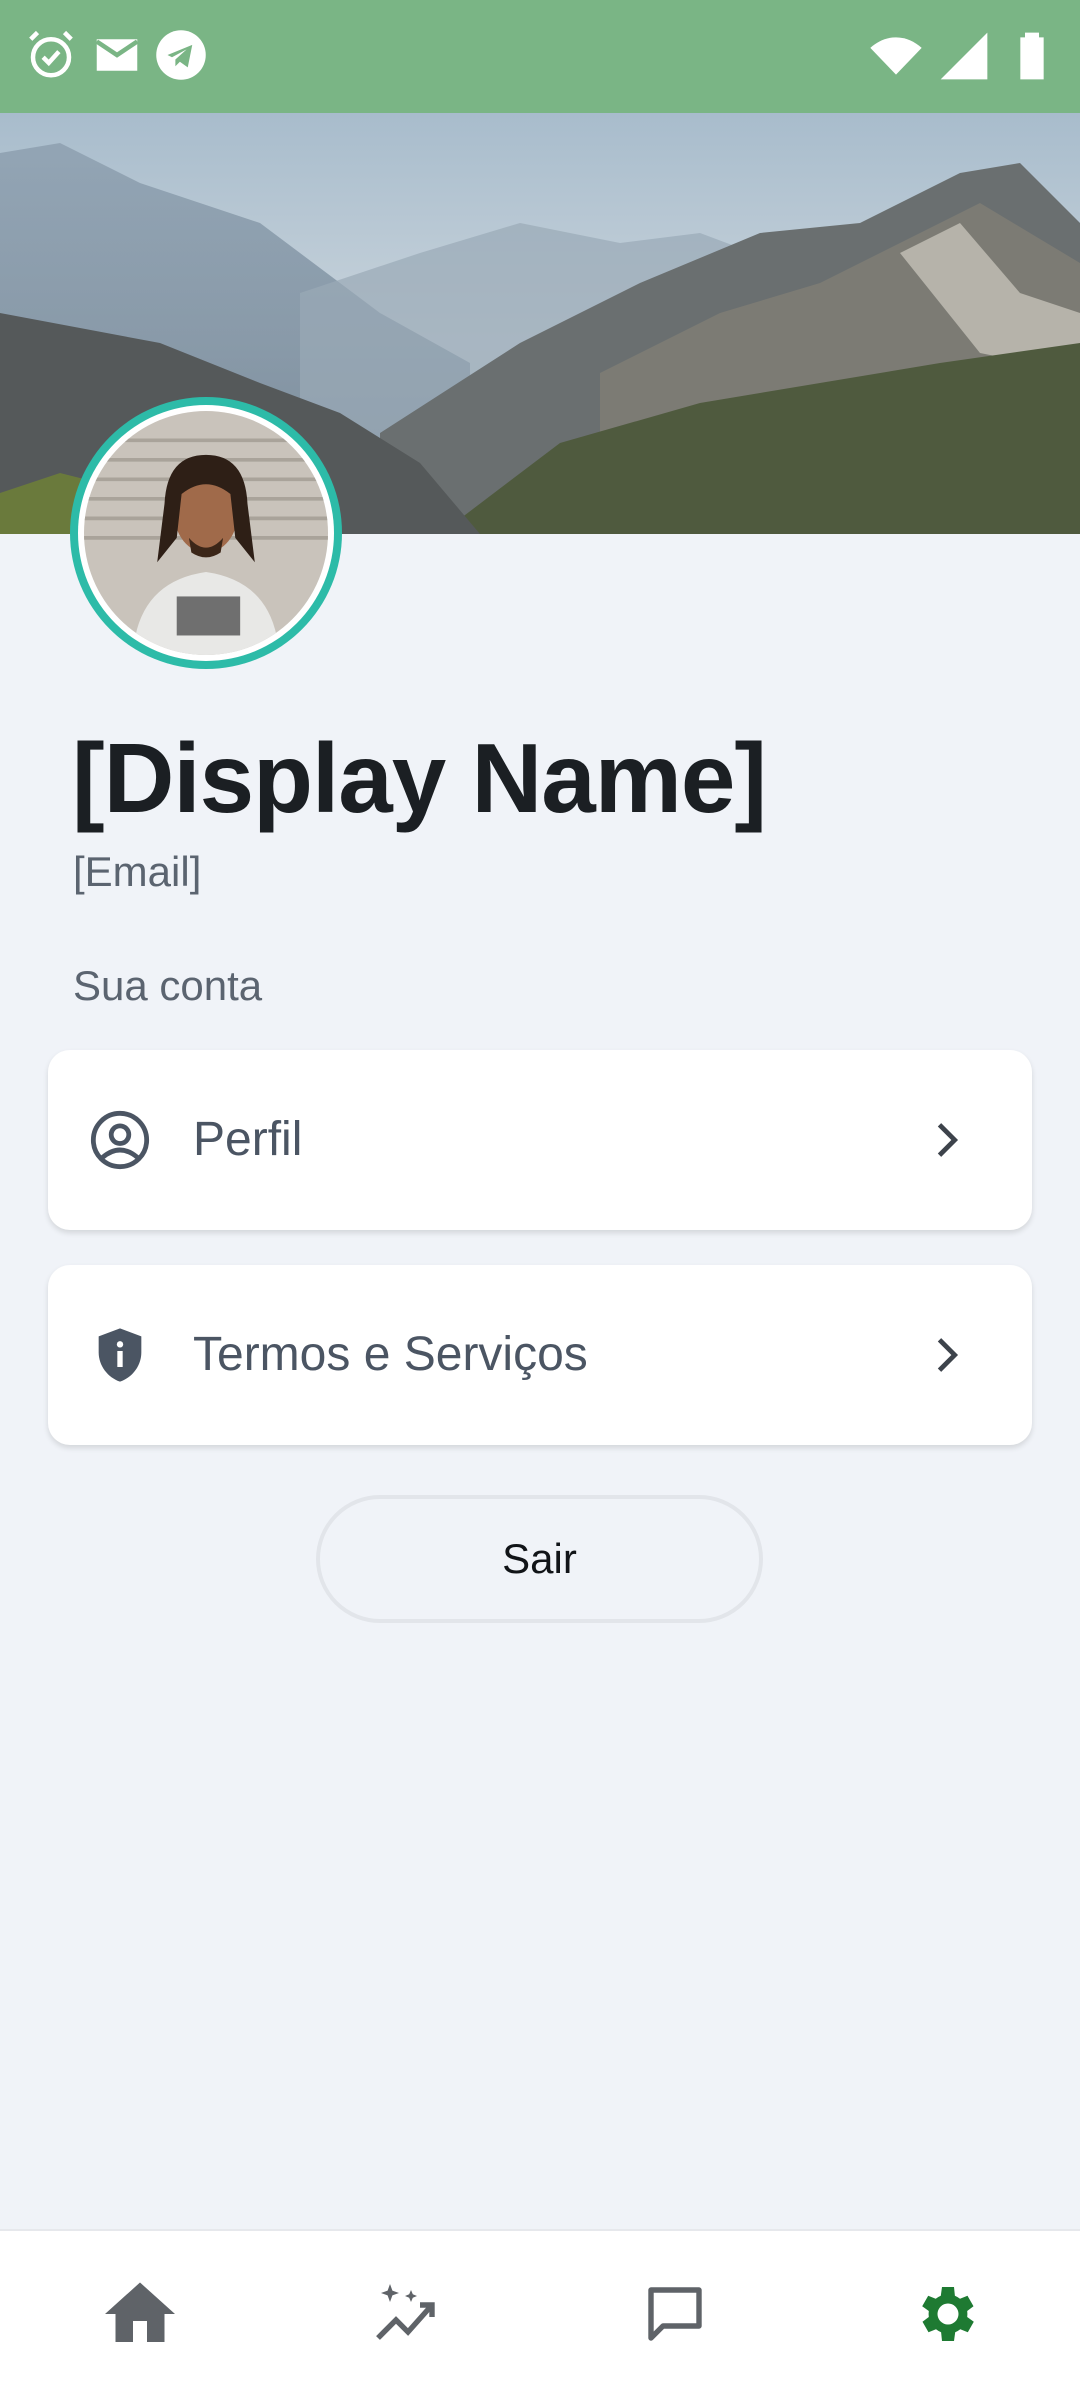  I want to click on profile-menu-item: Perfil, so click(540, 1140).